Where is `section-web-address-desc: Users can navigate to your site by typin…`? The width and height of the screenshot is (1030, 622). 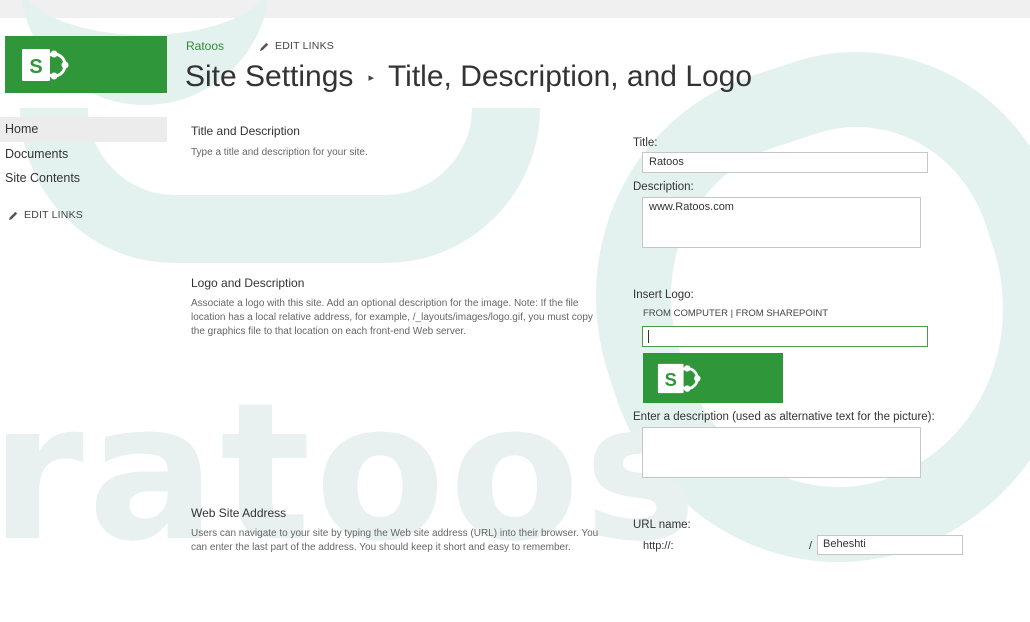
section-web-address-desc: Users can navigate to your site by typin… is located at coordinates (395, 540).